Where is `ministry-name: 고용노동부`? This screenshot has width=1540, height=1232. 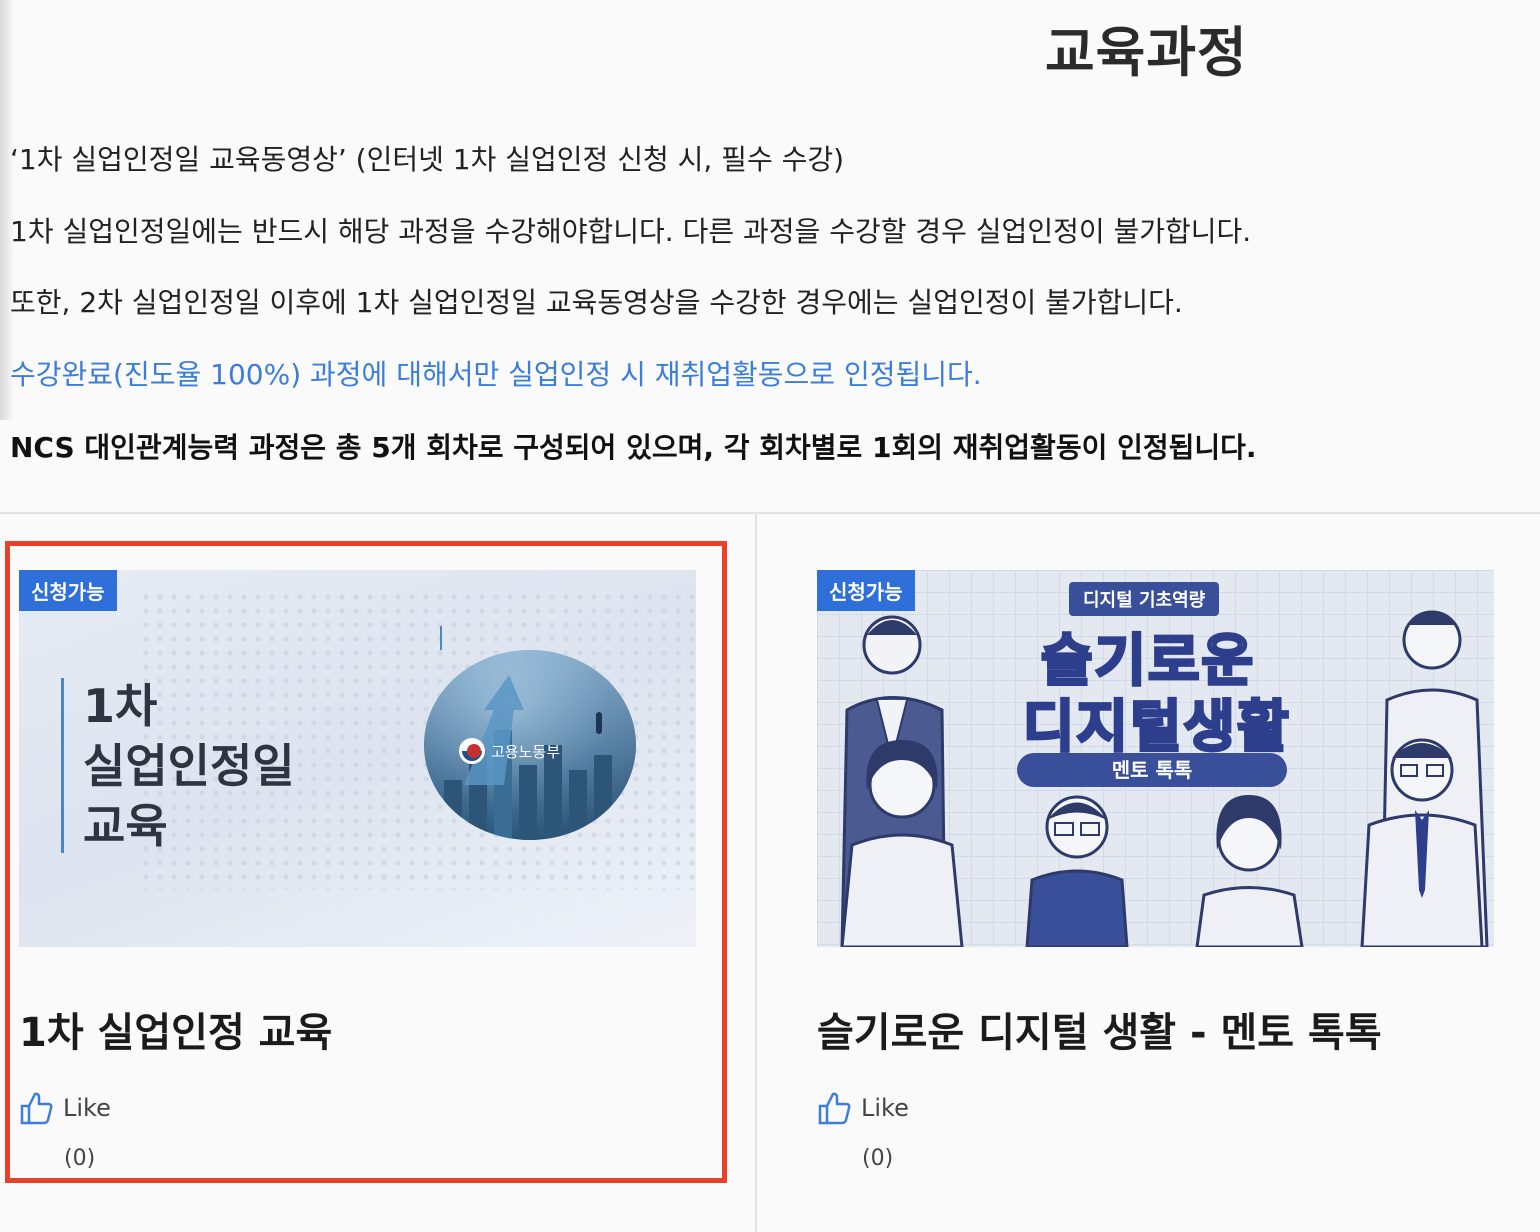
ministry-name: 고용노동부 is located at coordinates (526, 751).